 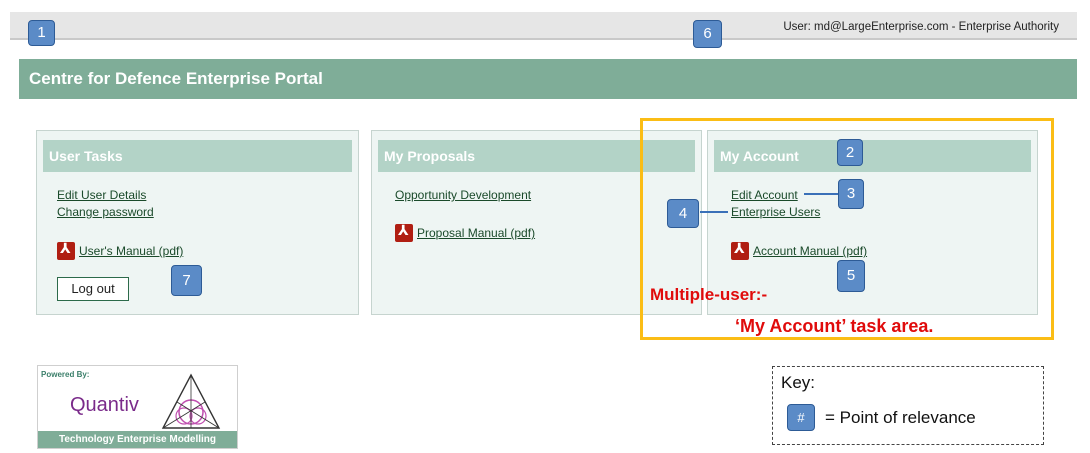 I want to click on key-title: Key:, so click(x=798, y=382).